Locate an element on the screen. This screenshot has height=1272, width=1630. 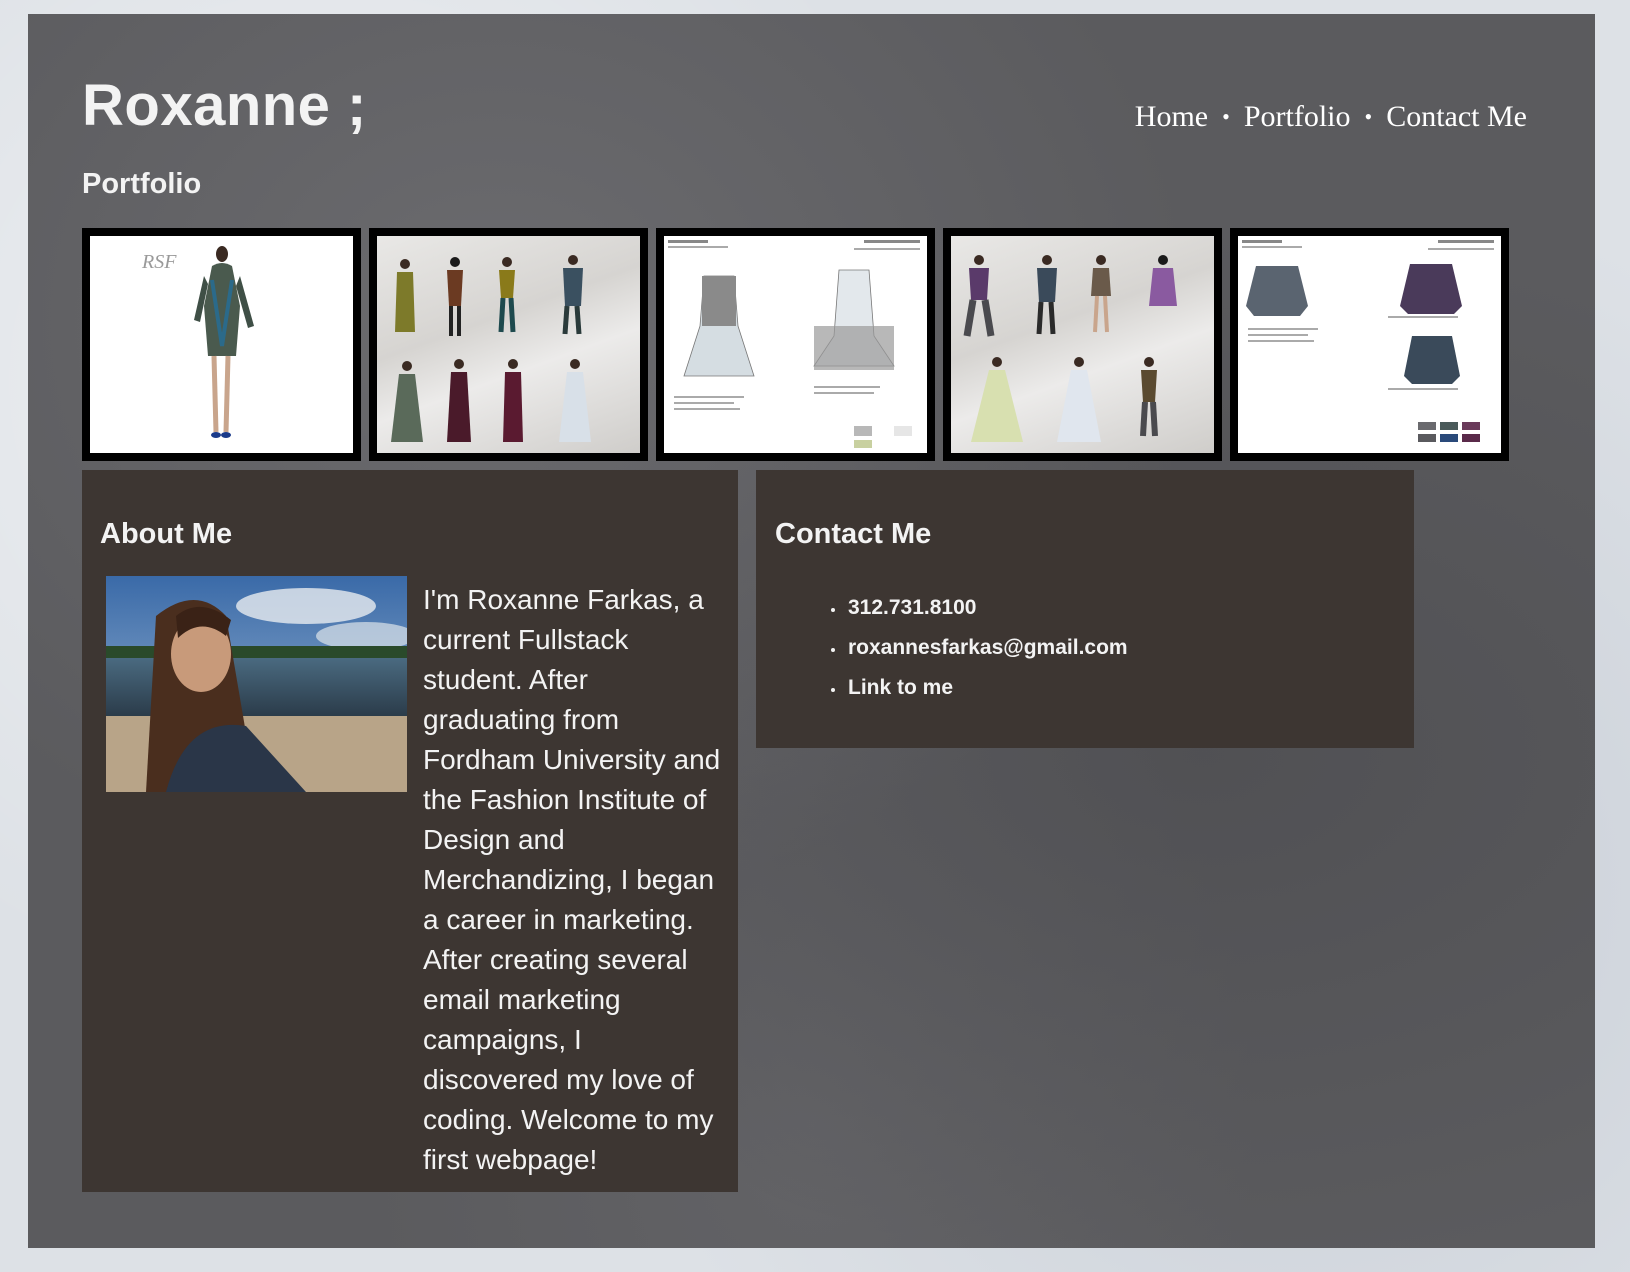
fashion-sketch-image: RSF is located at coordinates (221, 344).